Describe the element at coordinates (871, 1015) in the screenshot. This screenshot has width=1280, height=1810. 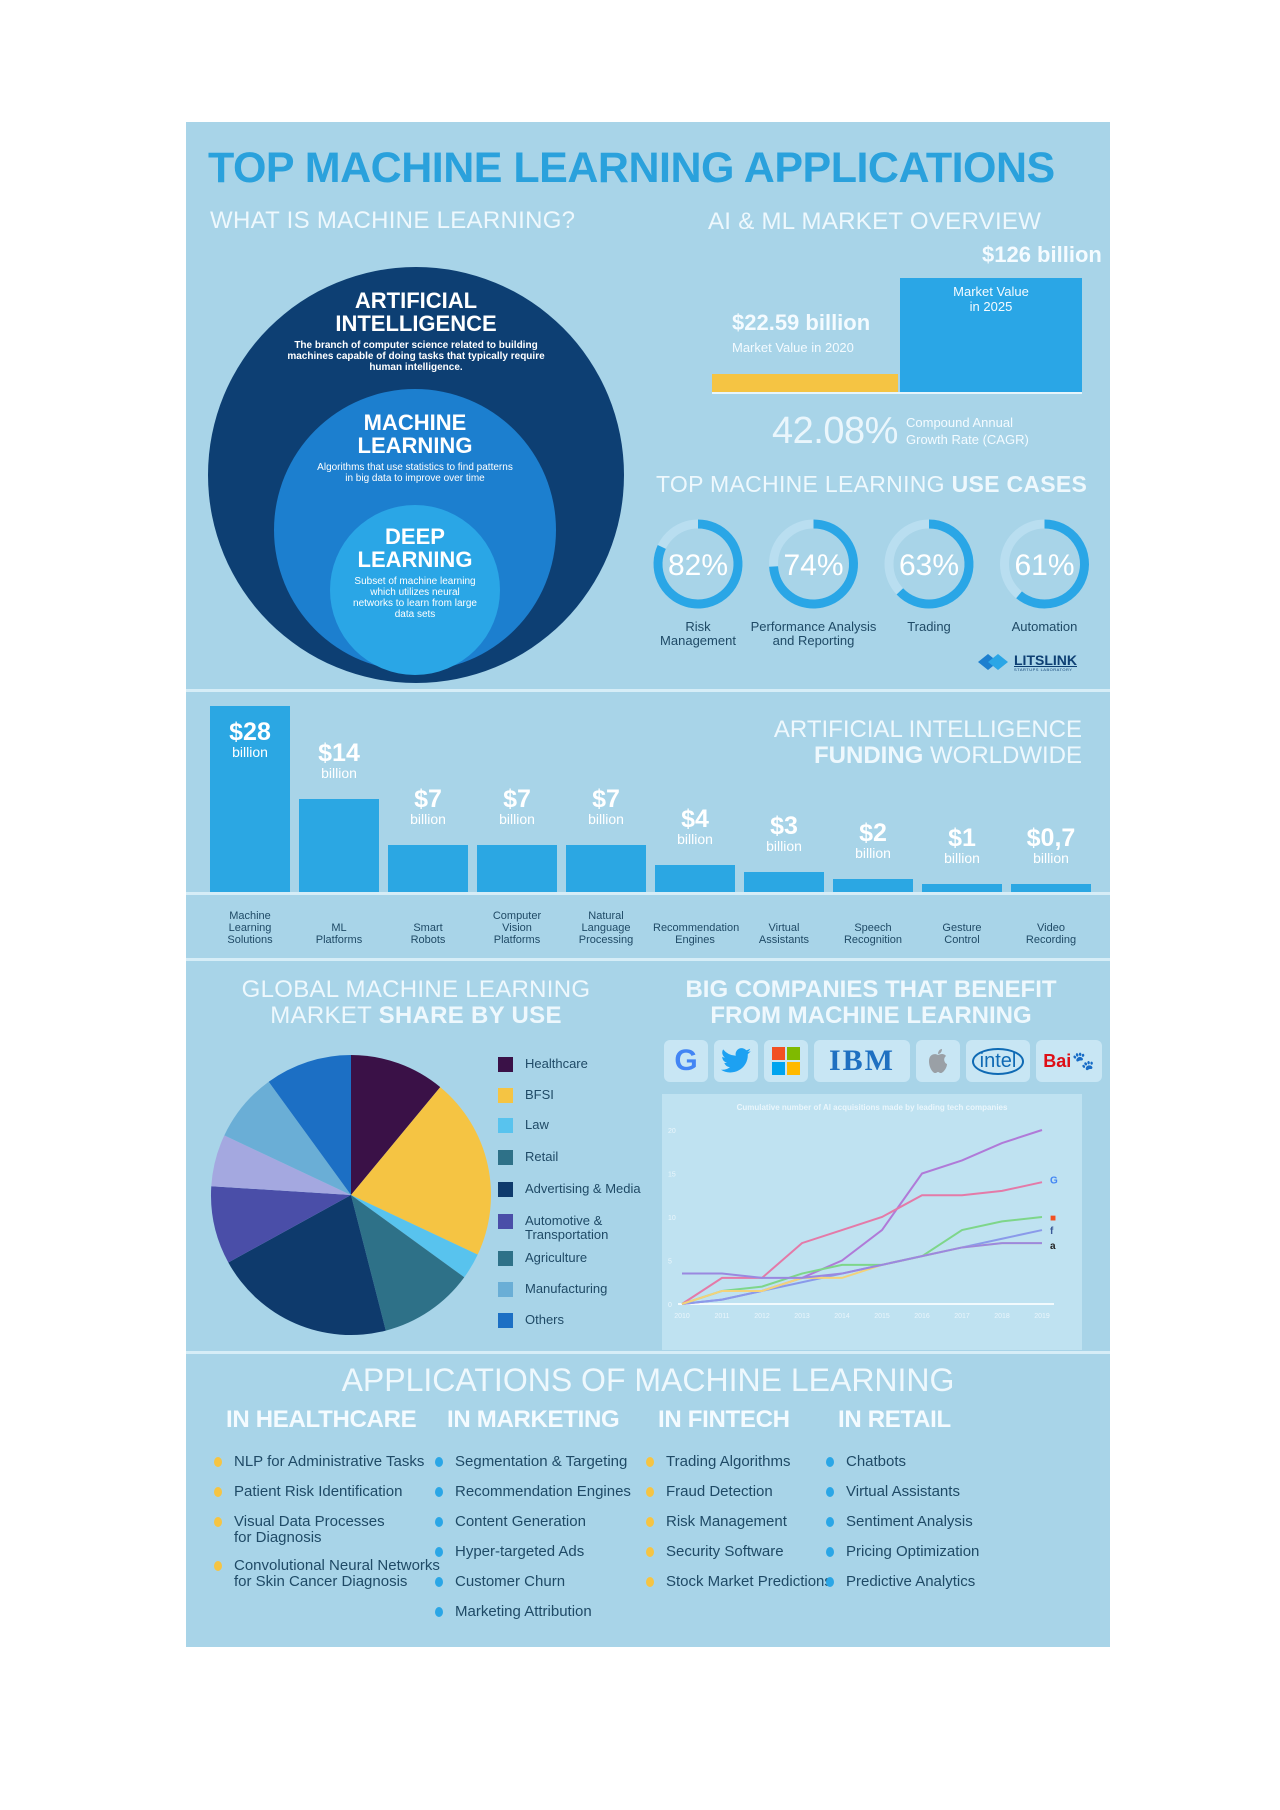
I see `companies-title-line2: FROM MACHINE LEARNING` at that location.